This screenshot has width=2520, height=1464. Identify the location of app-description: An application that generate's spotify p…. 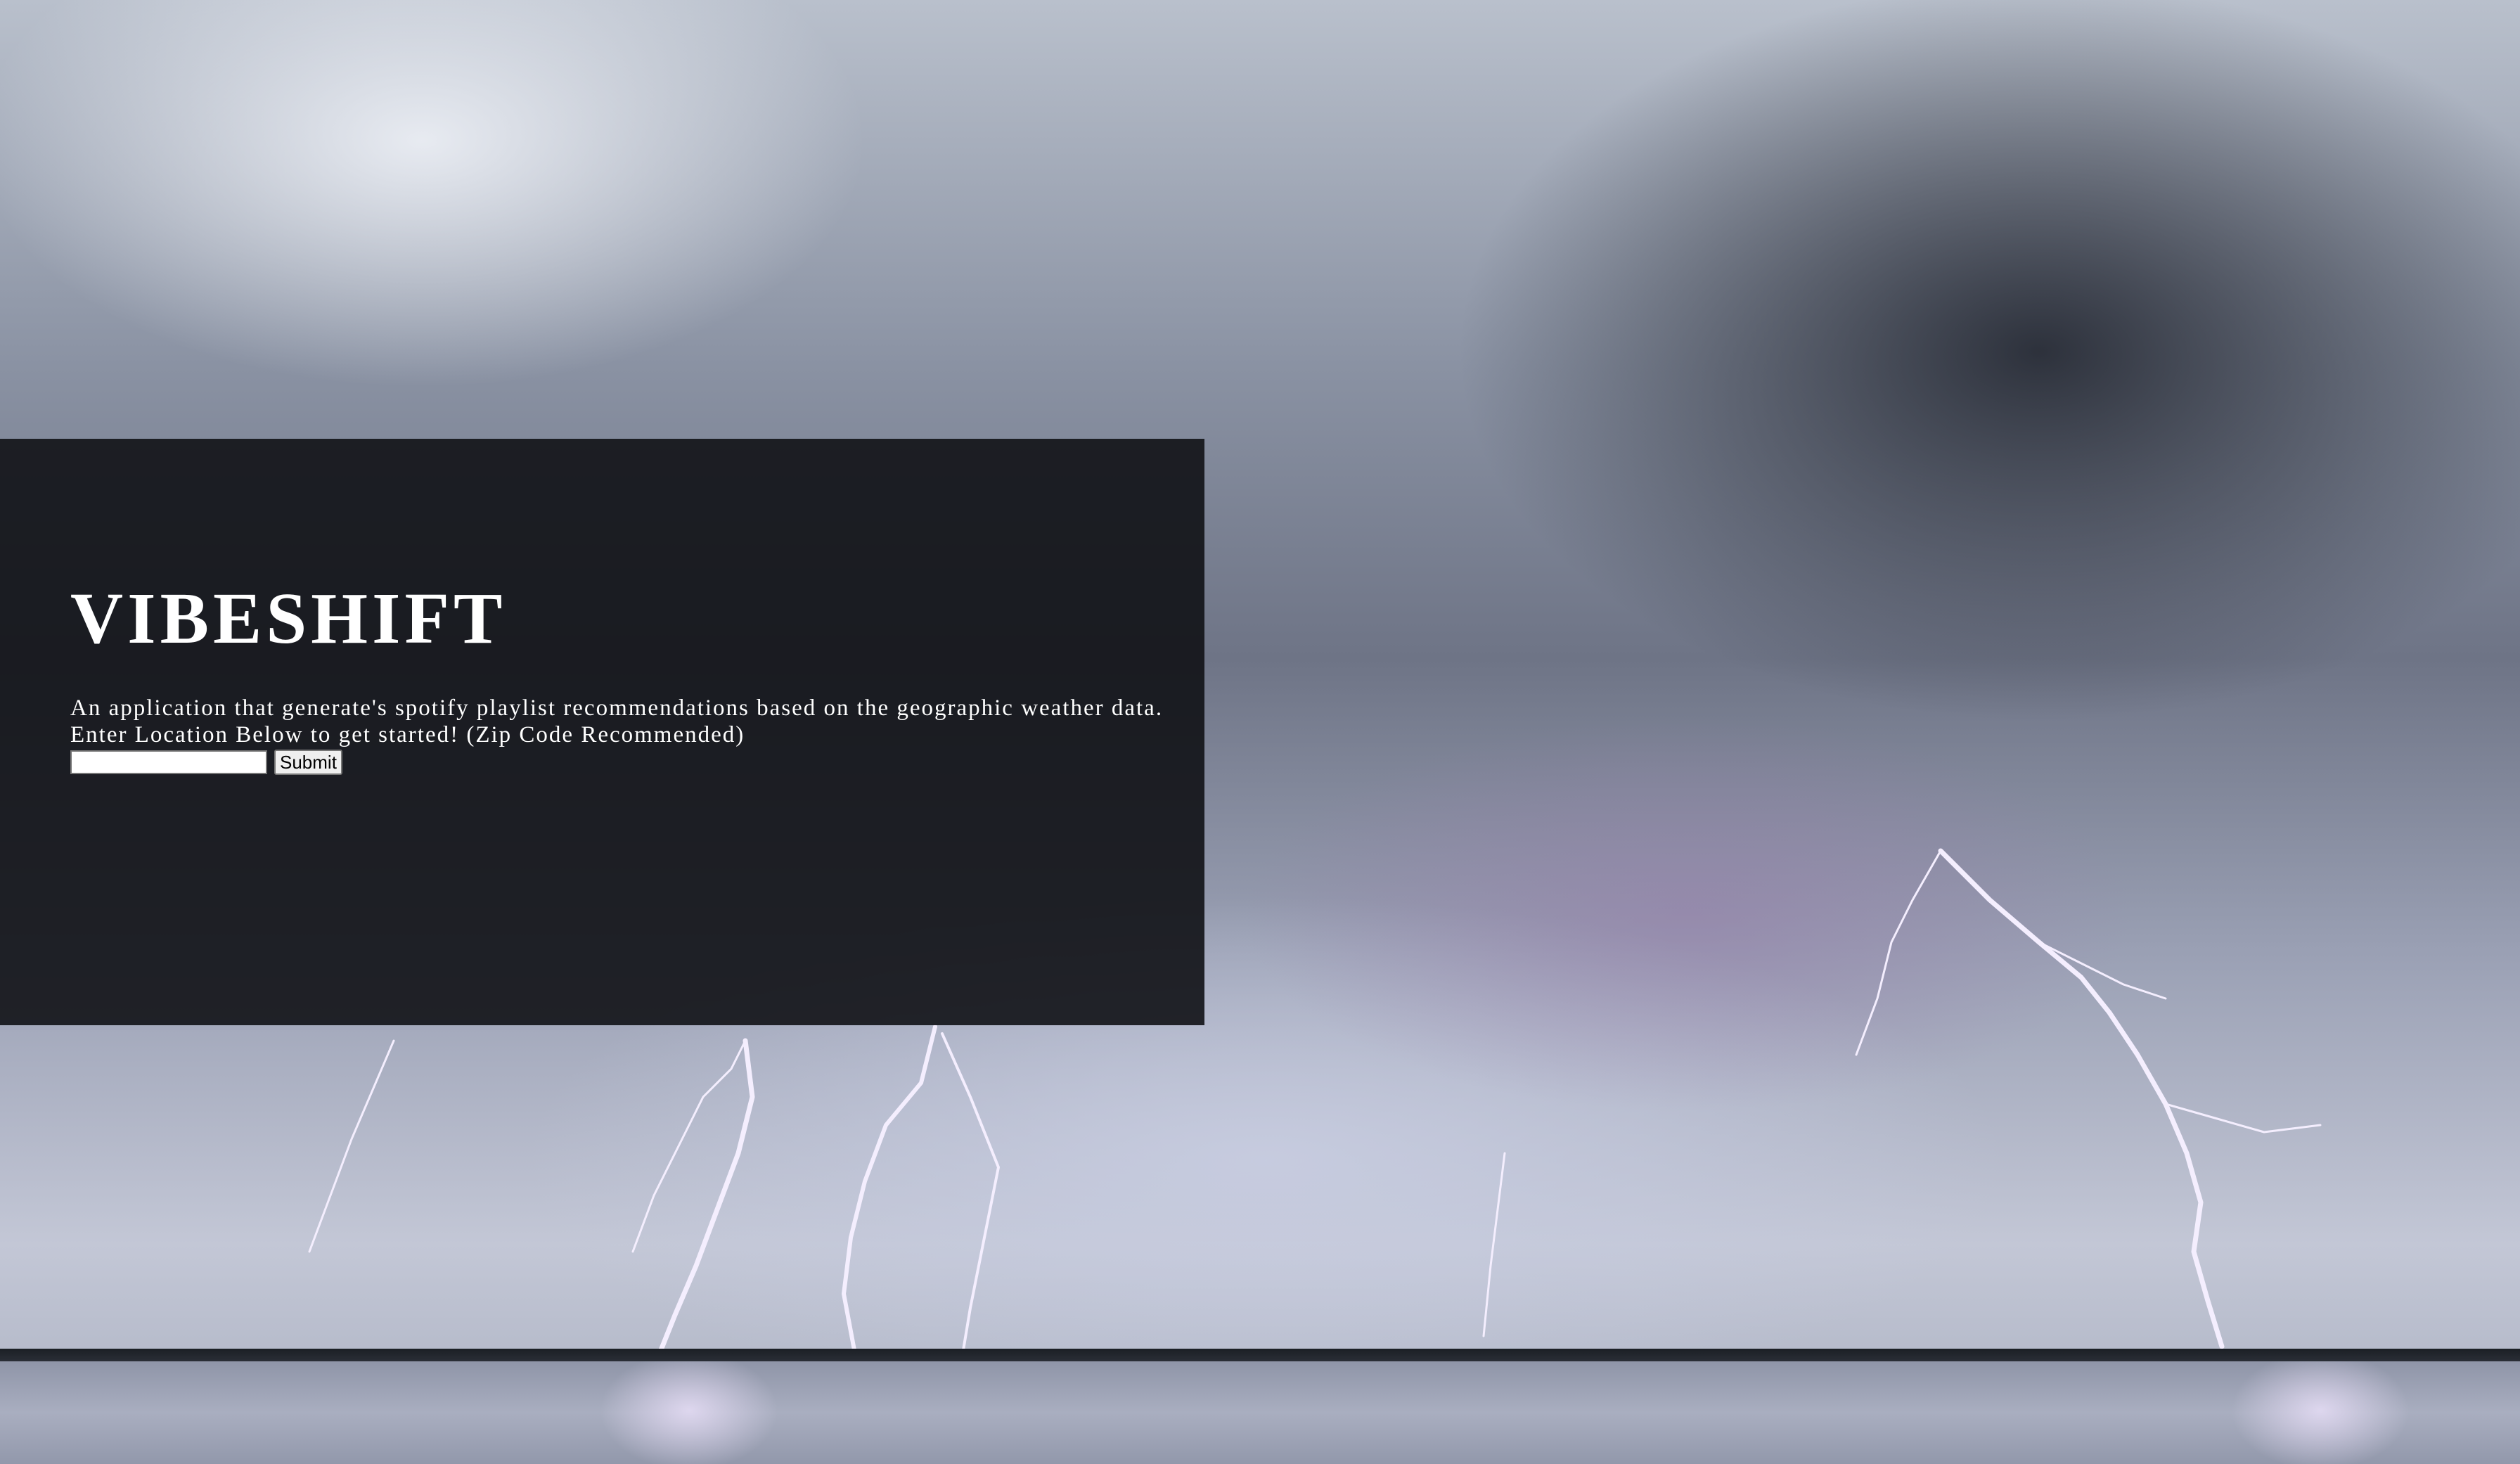
(617, 708).